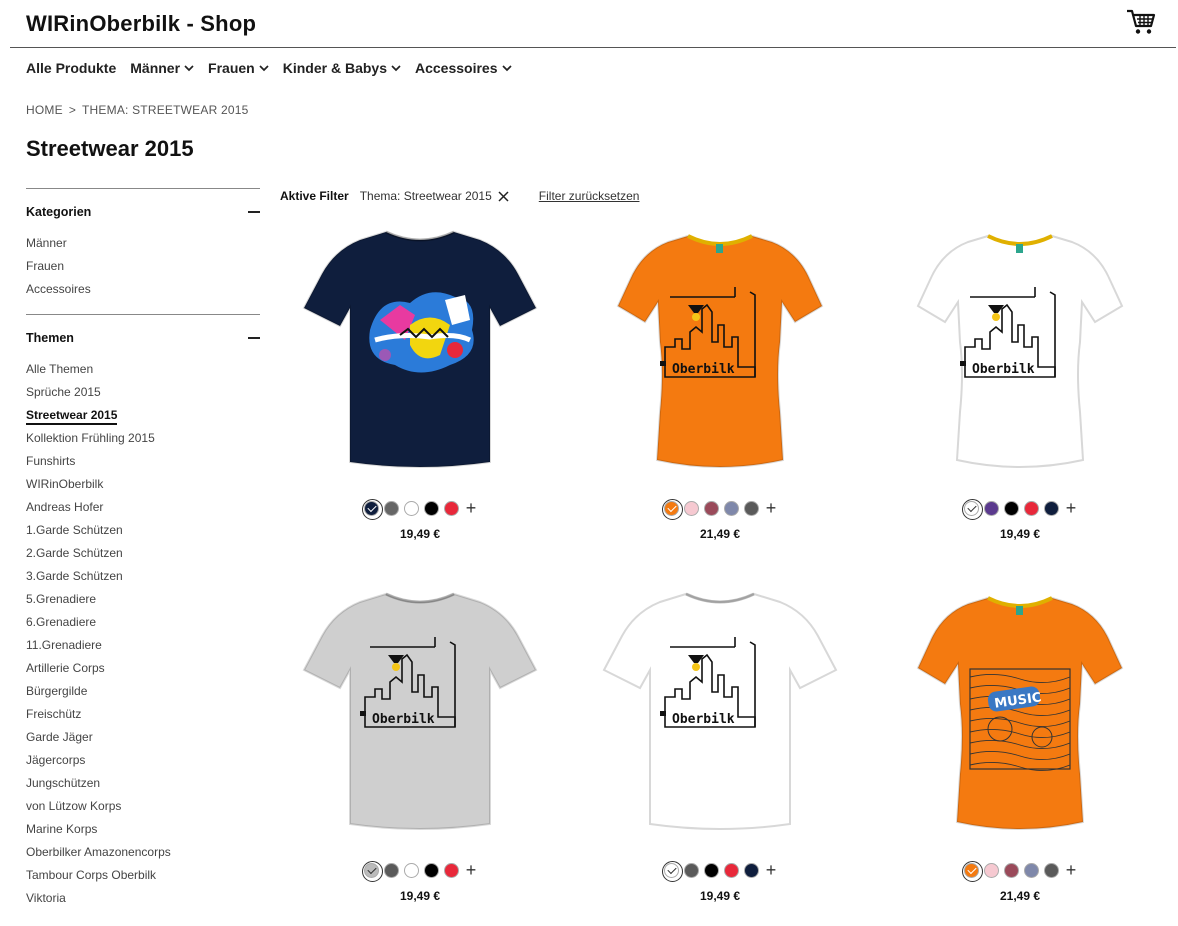 The image size is (1178, 926). What do you see at coordinates (143, 556) in the screenshot?
I see `sidebar-item-2-garde-schutzen: 2.Garde Schützen` at bounding box center [143, 556].